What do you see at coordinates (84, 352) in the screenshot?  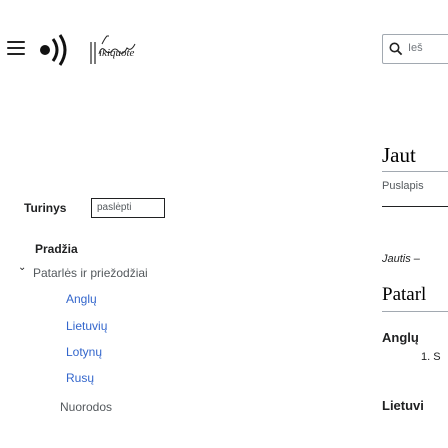 I see `toc-subitem-latin: Lotynų` at bounding box center [84, 352].